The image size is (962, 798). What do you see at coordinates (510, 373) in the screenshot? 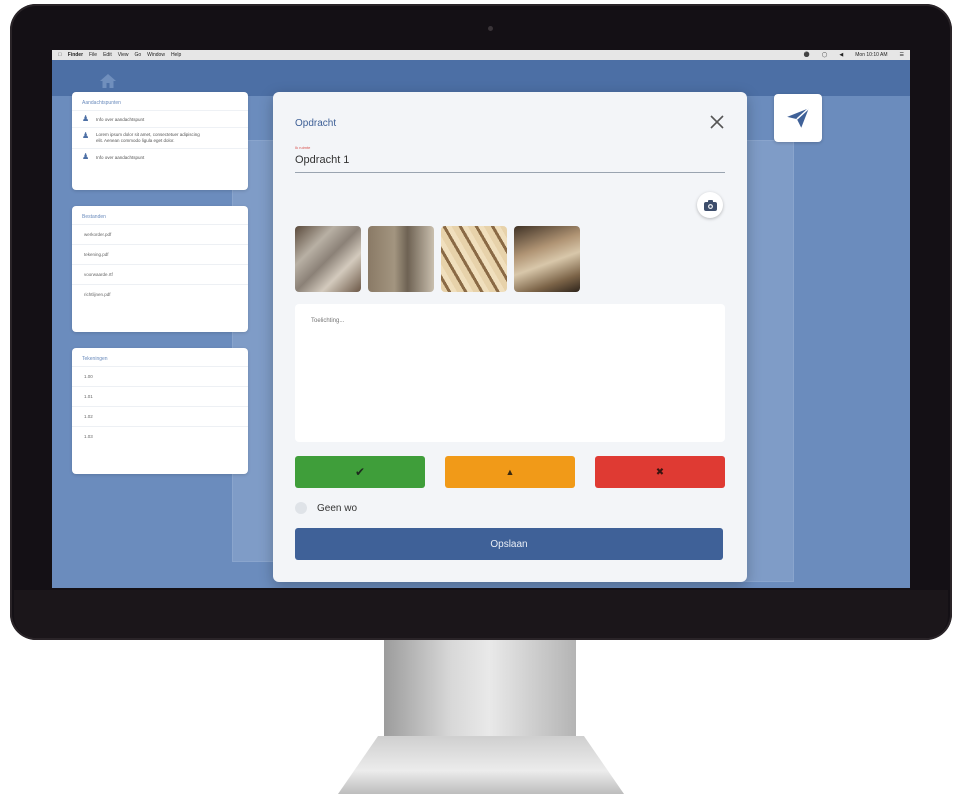
I see `notes-textarea` at bounding box center [510, 373].